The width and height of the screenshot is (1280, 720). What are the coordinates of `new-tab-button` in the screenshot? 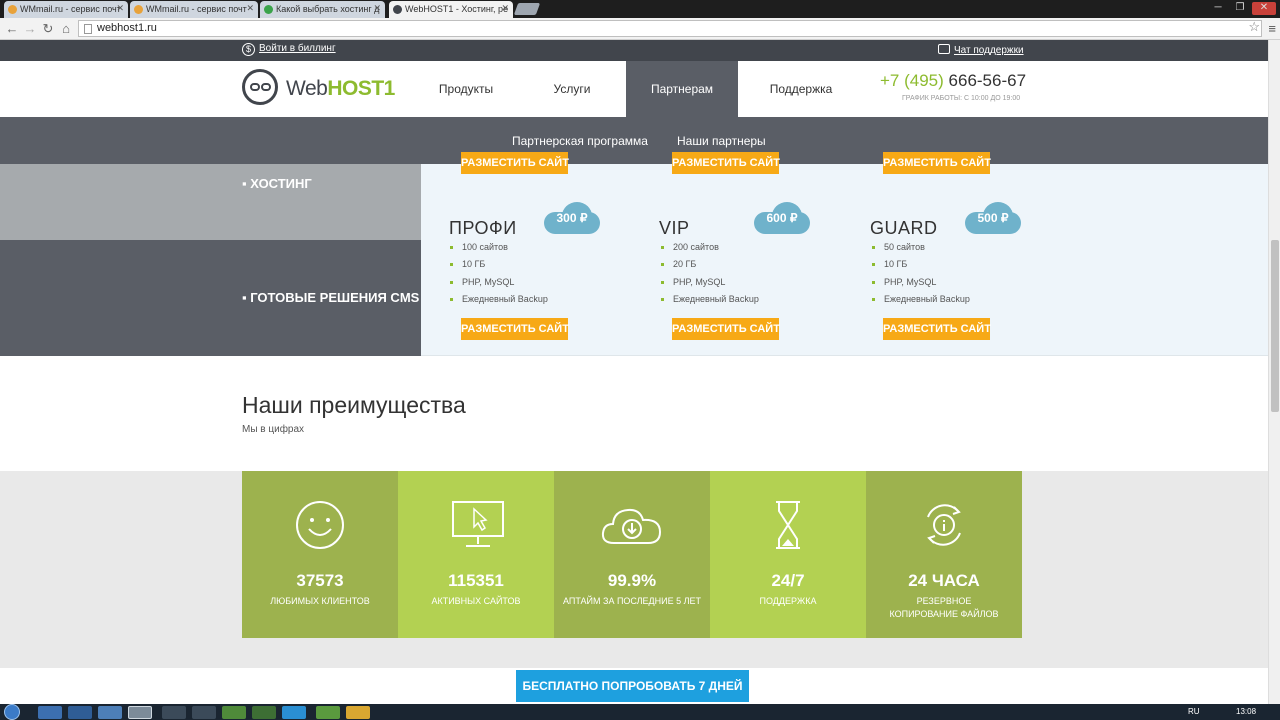 It's located at (527, 9).